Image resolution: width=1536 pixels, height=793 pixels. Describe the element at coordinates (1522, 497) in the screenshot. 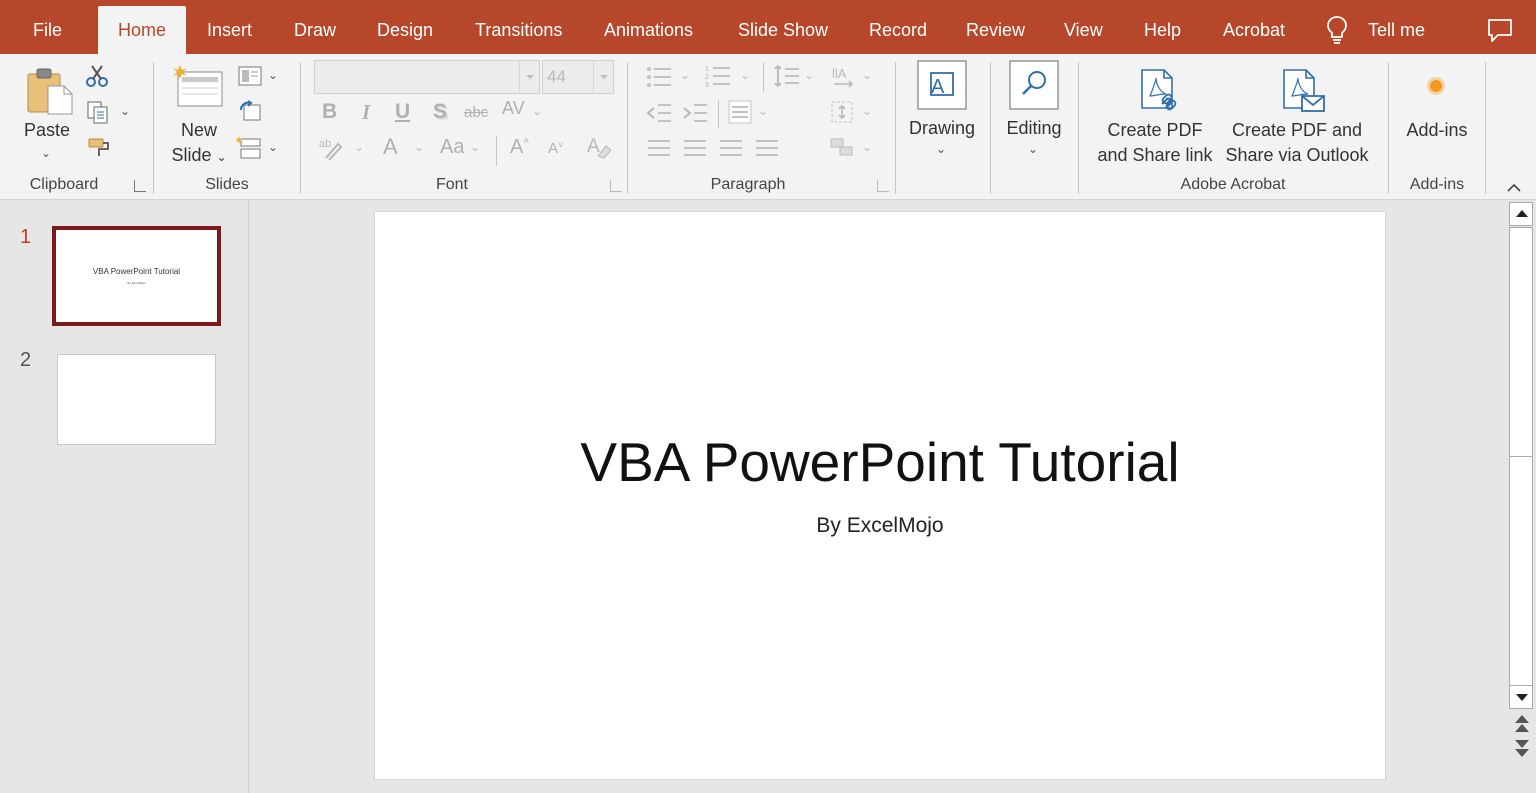

I see `vertical-scrollbar` at that location.